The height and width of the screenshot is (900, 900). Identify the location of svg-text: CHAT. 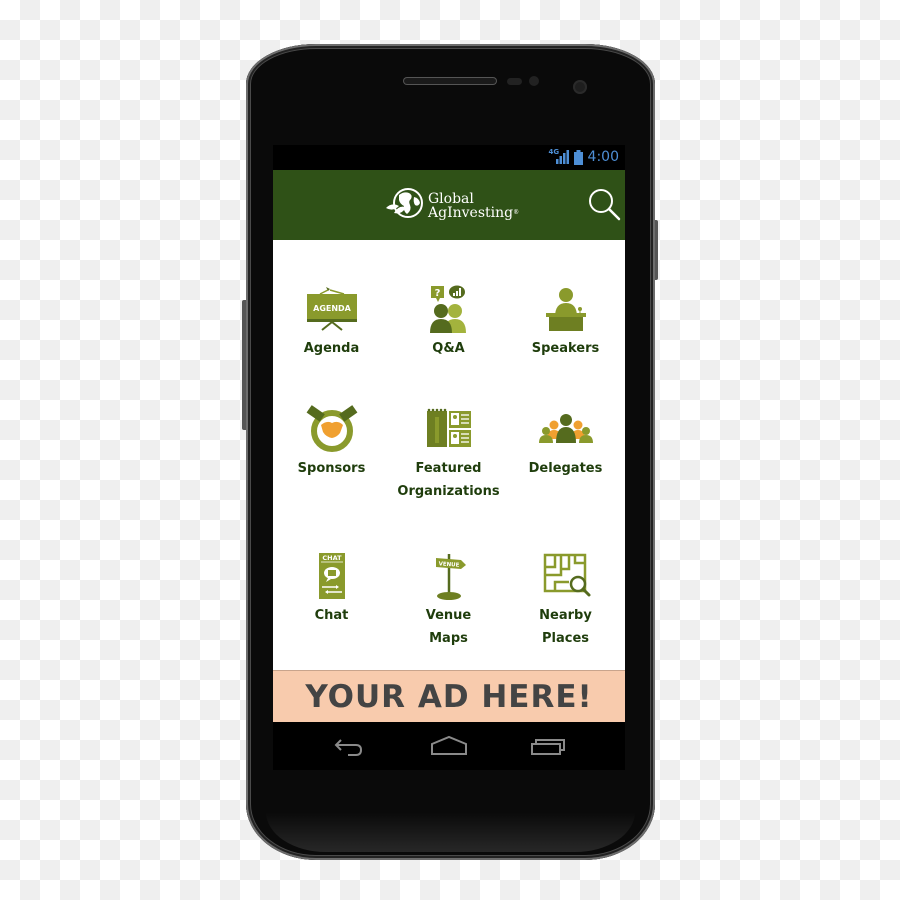
(332, 558).